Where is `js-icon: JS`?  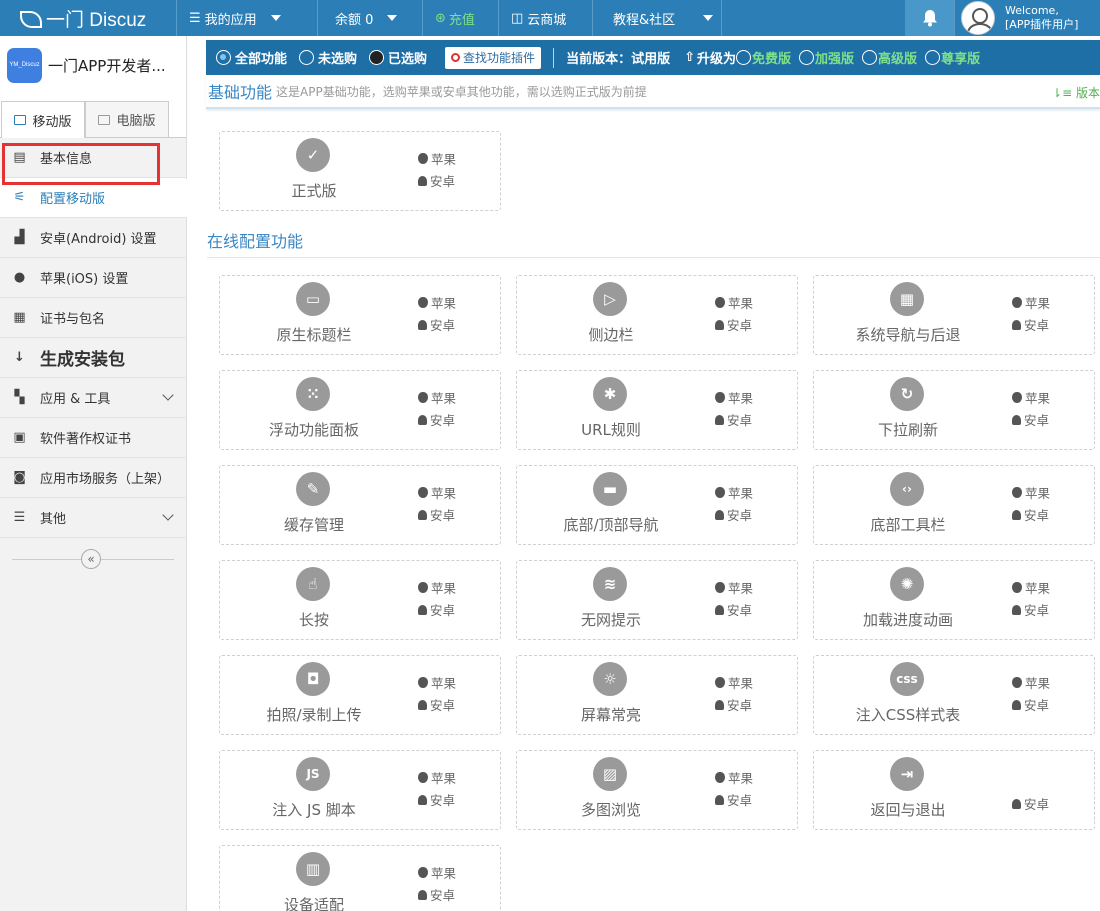 js-icon: JS is located at coordinates (313, 774).